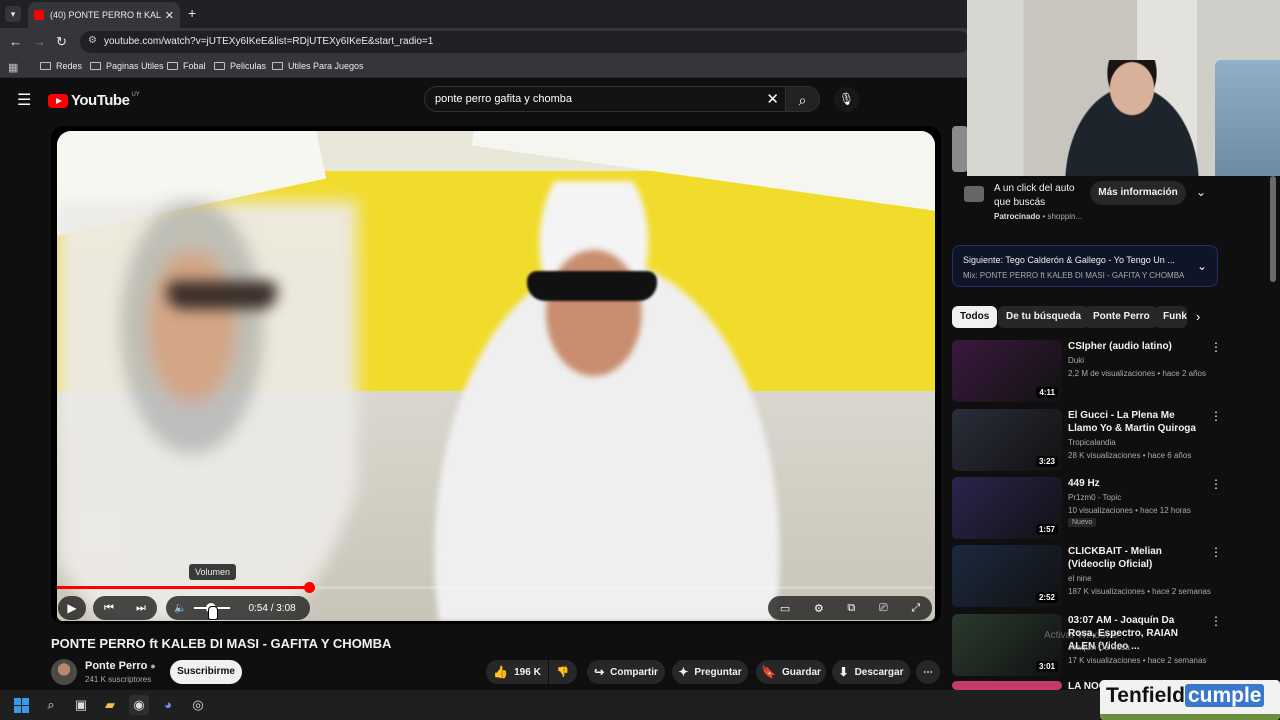 The width and height of the screenshot is (1280, 720). What do you see at coordinates (1138, 193) in the screenshot?
I see `ad-more-info-button: Más información` at bounding box center [1138, 193].